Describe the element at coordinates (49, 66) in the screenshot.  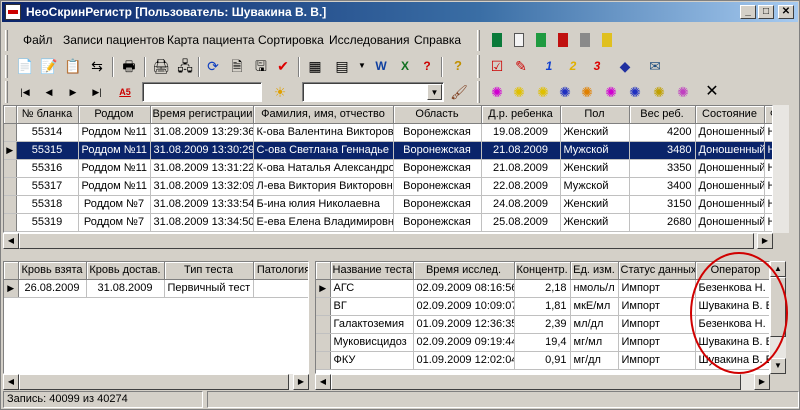
I see `edit-record-icon: 📝` at that location.